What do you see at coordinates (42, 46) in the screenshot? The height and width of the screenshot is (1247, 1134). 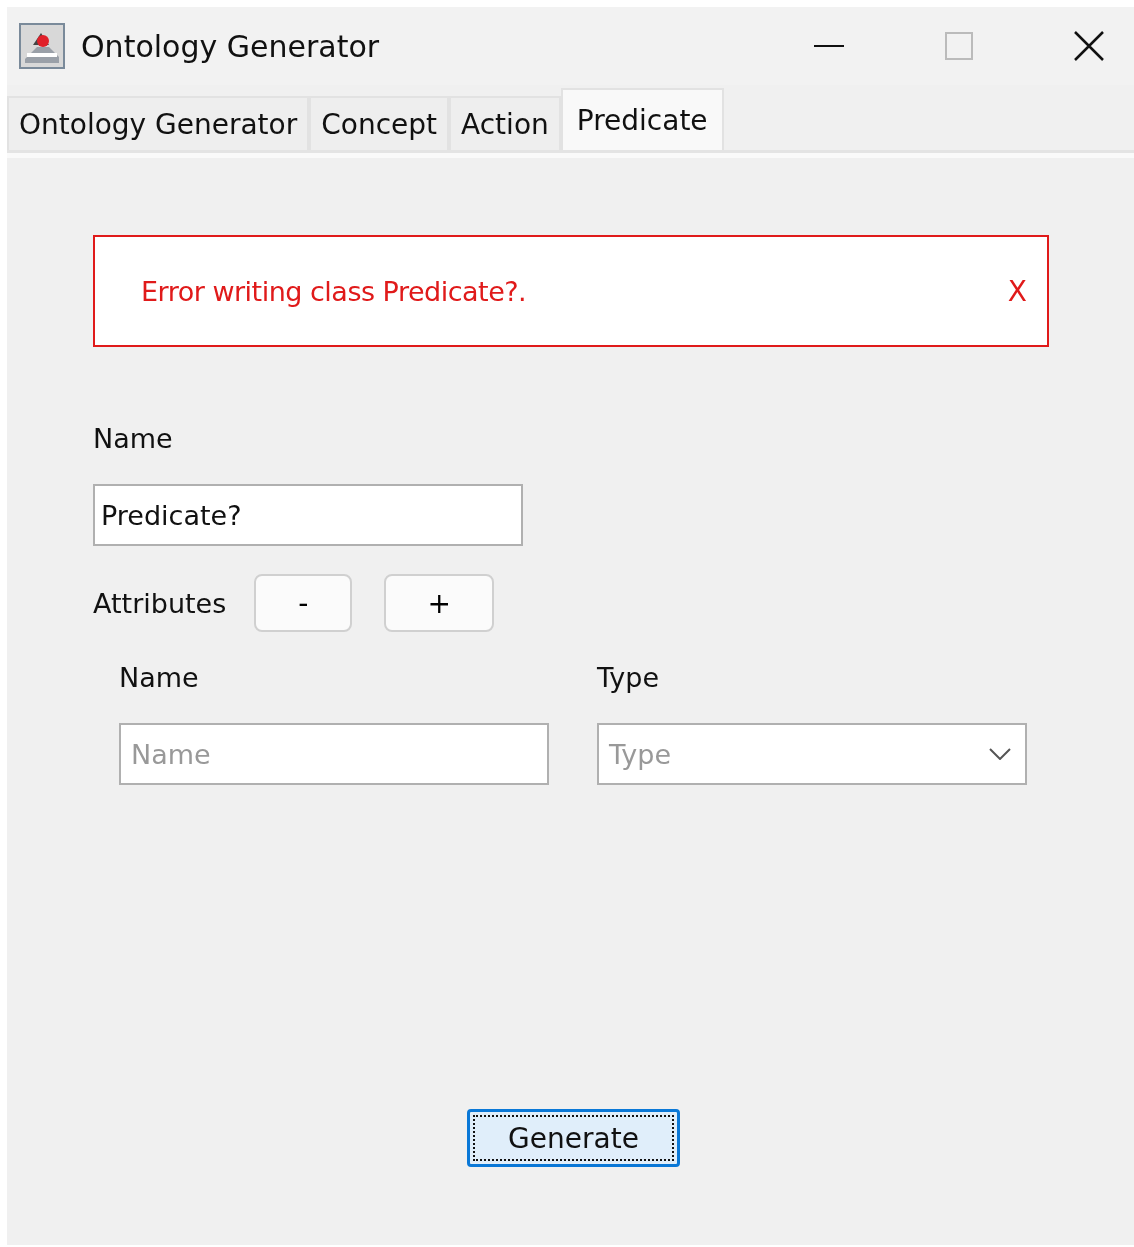 I see `app-icon` at bounding box center [42, 46].